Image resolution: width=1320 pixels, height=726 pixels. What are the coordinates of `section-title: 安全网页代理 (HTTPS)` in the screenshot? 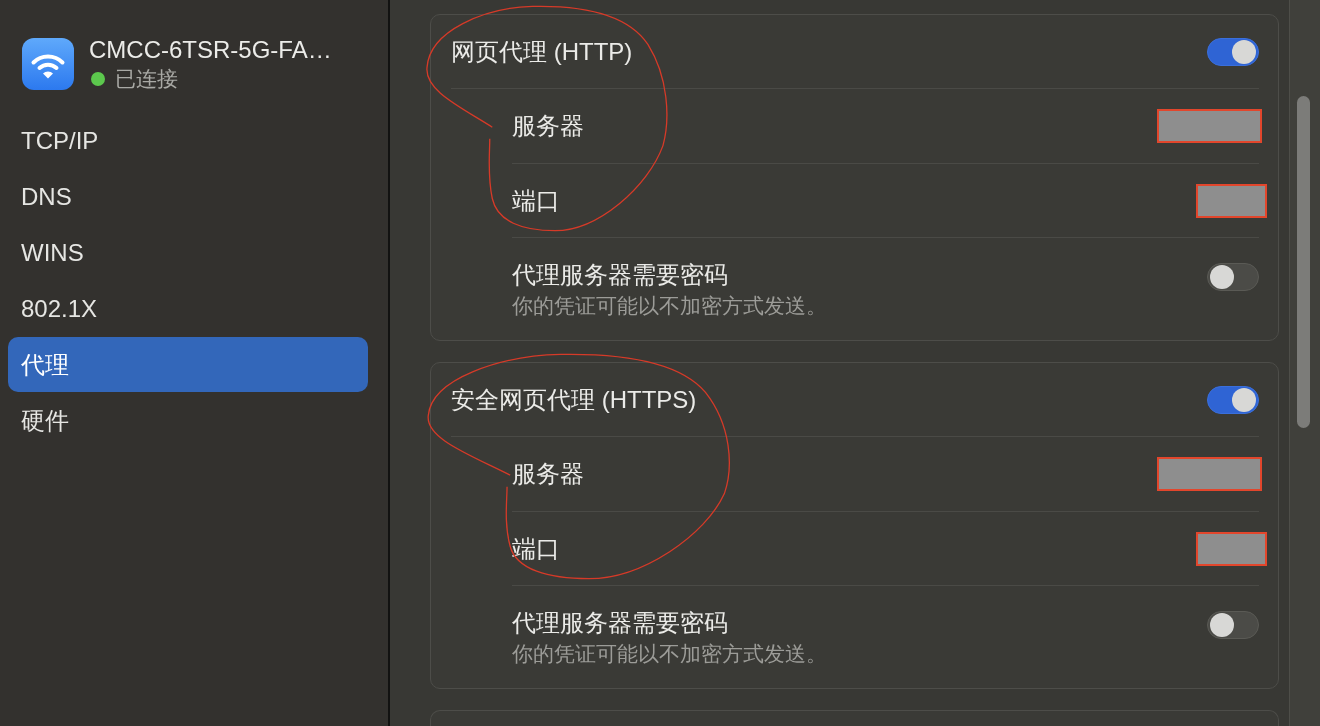 It's located at (574, 399).